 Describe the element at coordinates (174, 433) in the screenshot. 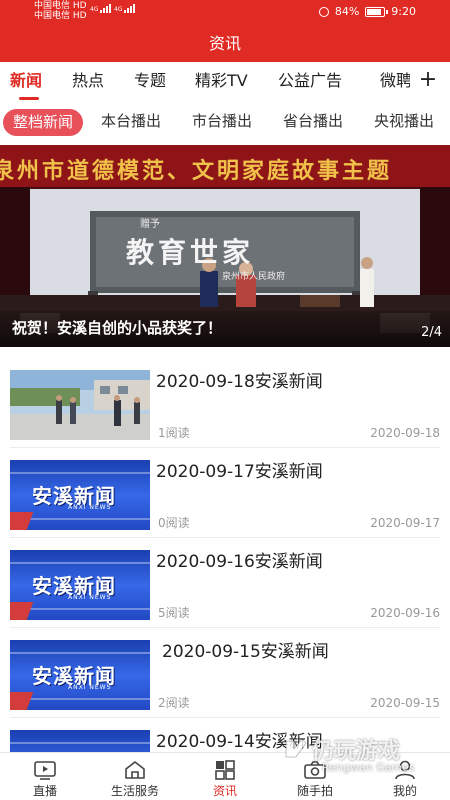

I see `news-read-count: 1阅读` at that location.